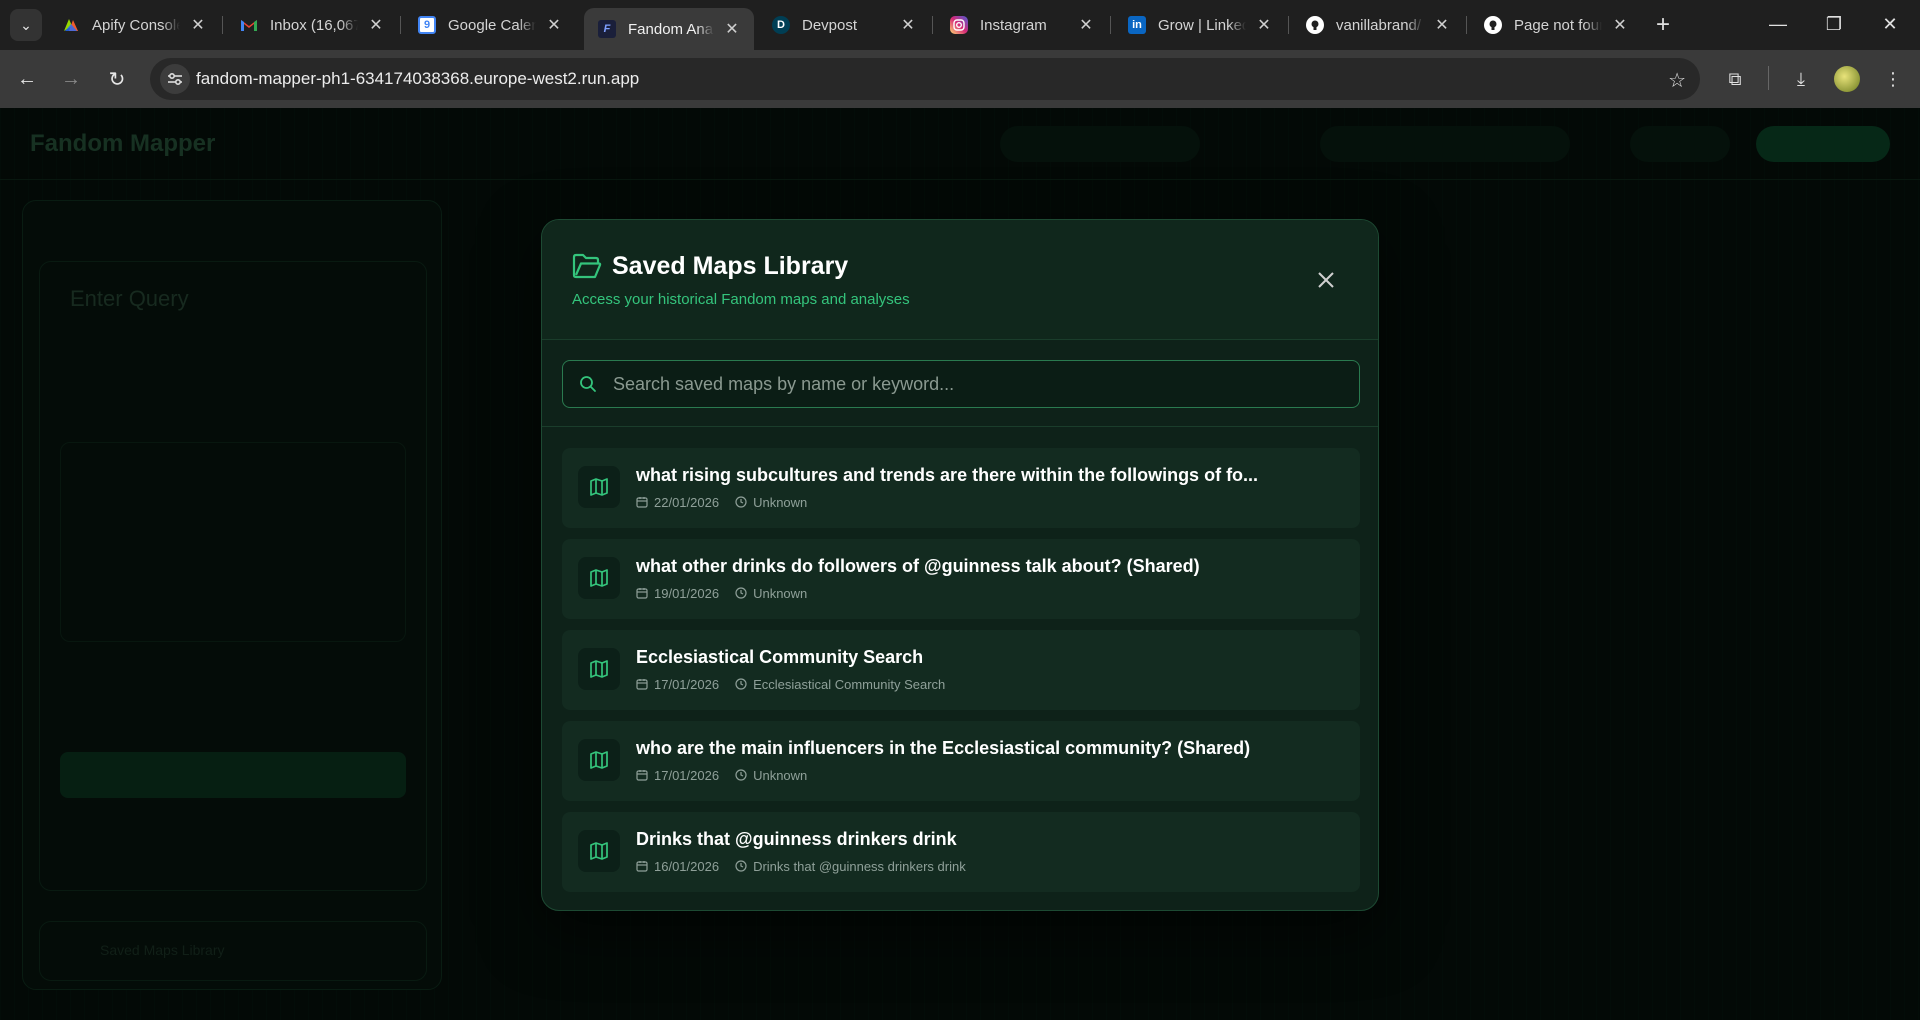  I want to click on restore-button: ❐, so click(1834, 24).